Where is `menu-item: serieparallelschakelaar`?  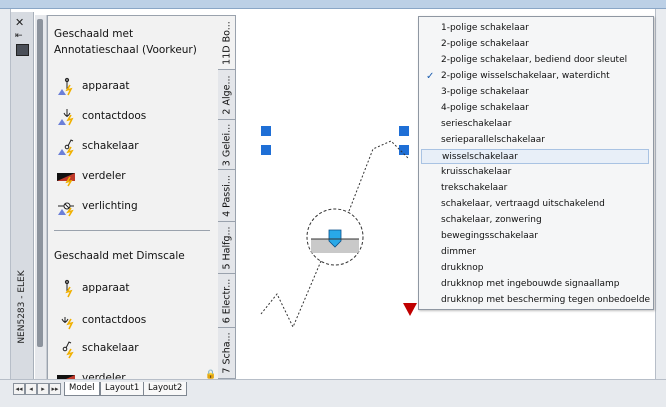
menu-item: serieparallelschakelaar is located at coordinates (535, 140).